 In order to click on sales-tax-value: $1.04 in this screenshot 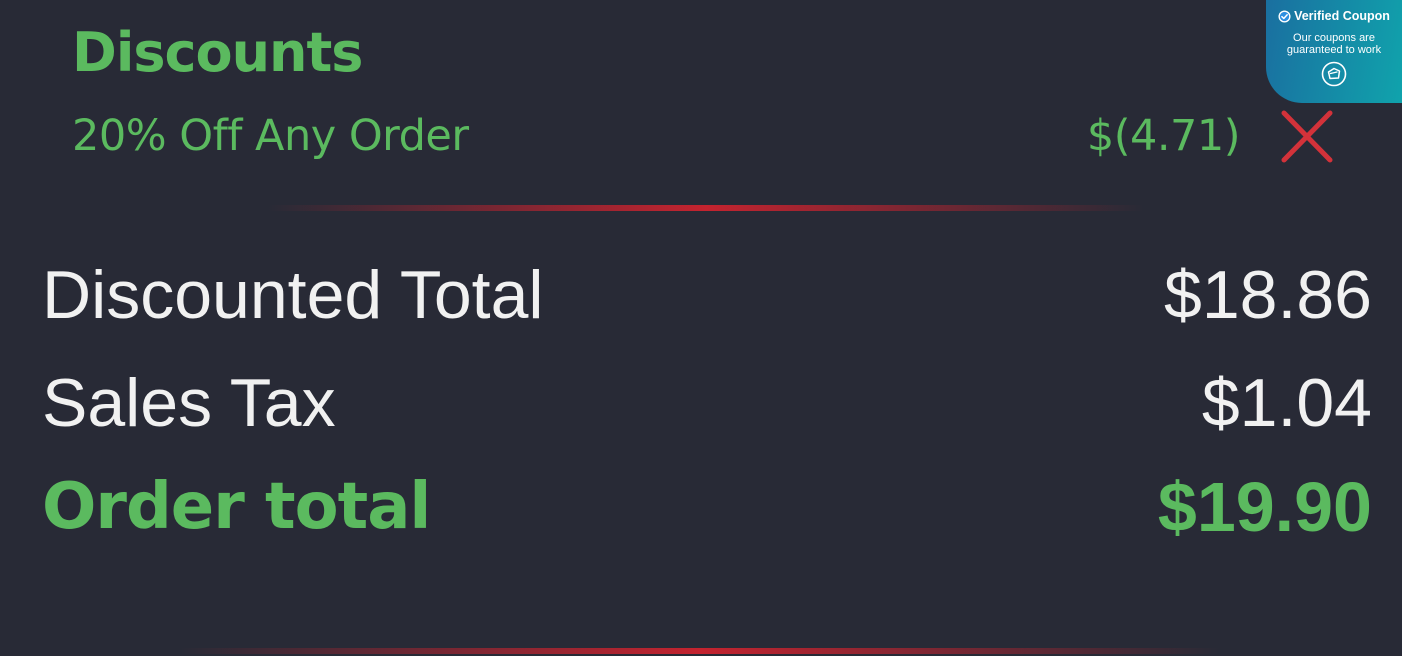, I will do `click(1286, 403)`.